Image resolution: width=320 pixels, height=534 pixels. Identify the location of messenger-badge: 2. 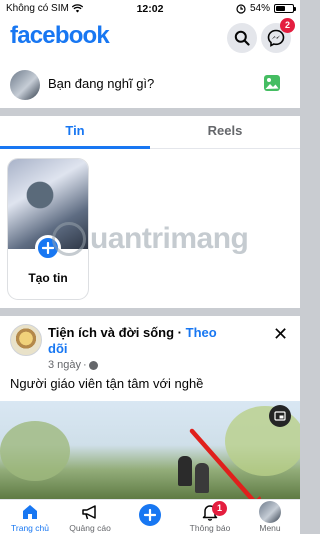
(287, 25).